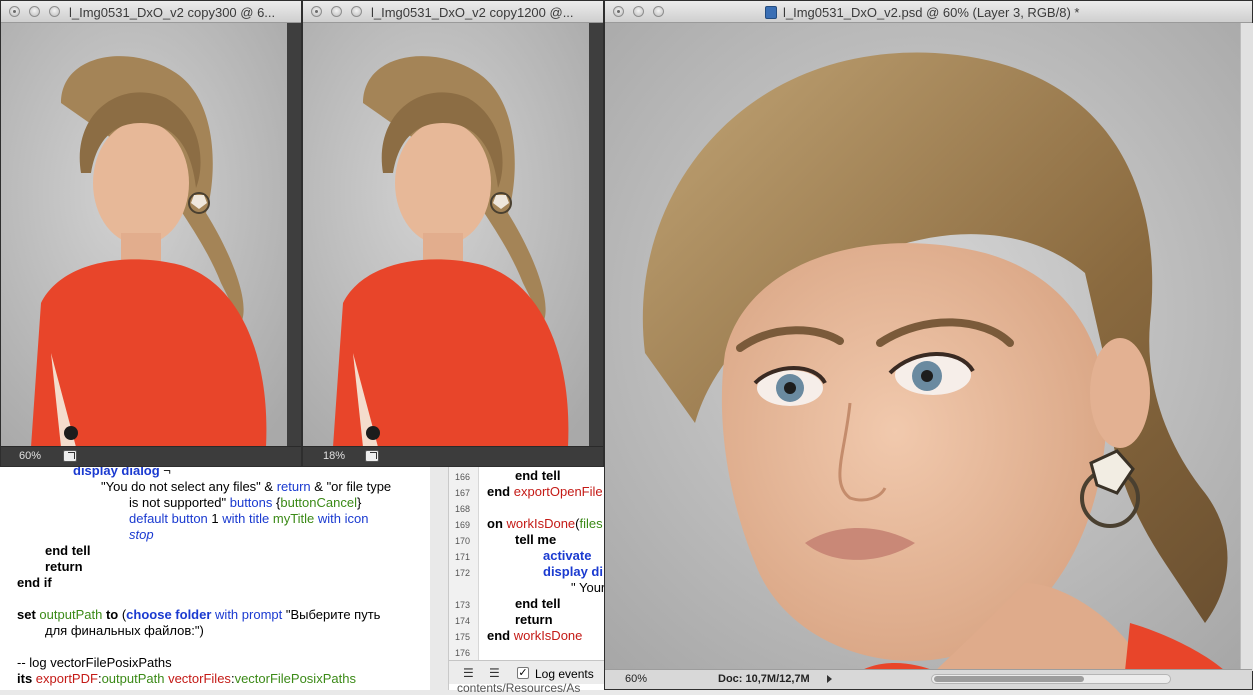  I want to click on psd-document-icon, so click(771, 12).